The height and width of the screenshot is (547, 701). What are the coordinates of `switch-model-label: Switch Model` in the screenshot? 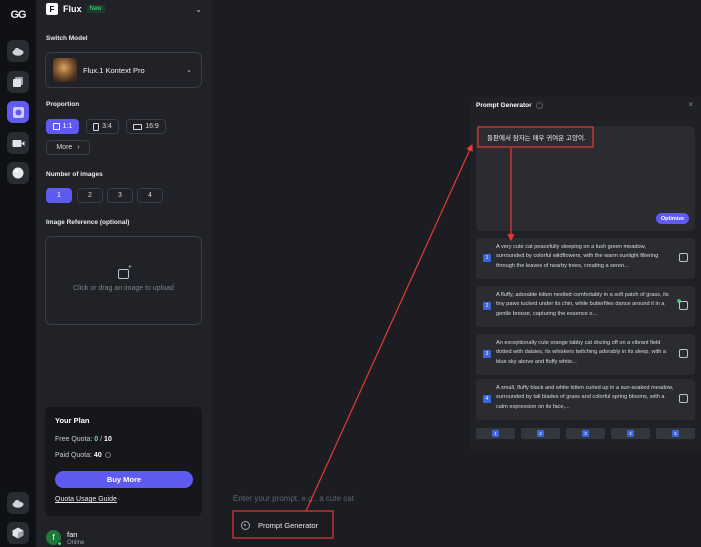 It's located at (67, 38).